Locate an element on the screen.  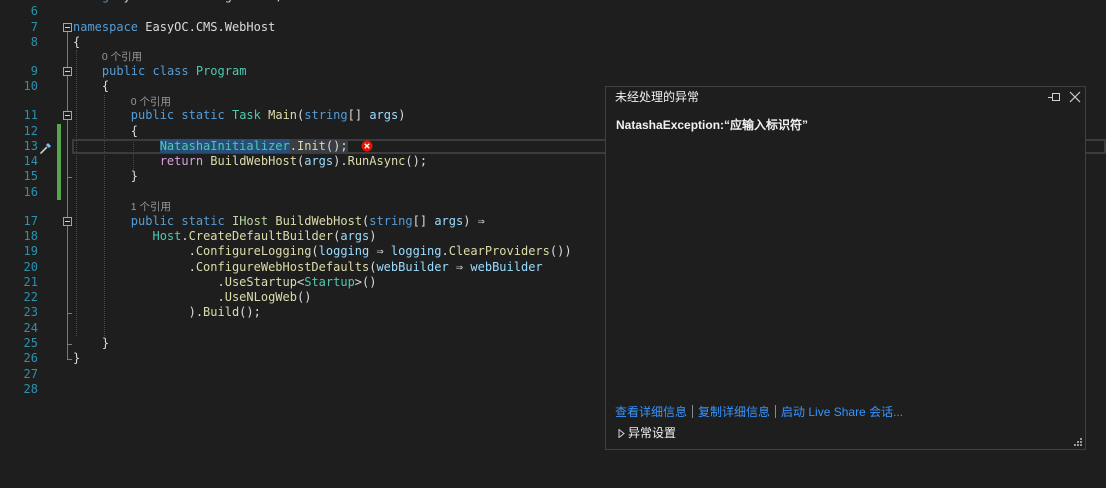
copy-details-link: 复制详细信息 is located at coordinates (734, 412).